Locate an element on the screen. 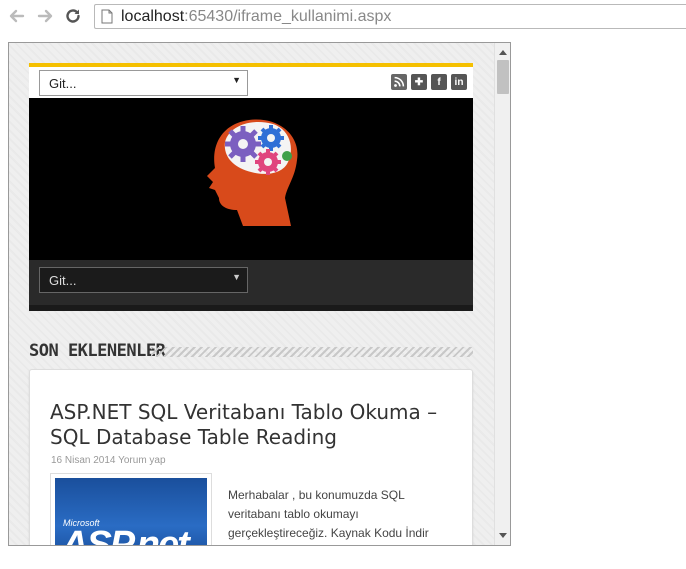 This screenshot has width=686, height=569. caret-up-icon is located at coordinates (503, 52).